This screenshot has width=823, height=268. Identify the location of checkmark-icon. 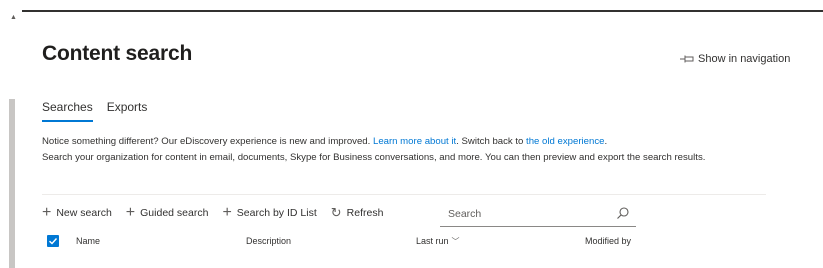
(53, 241).